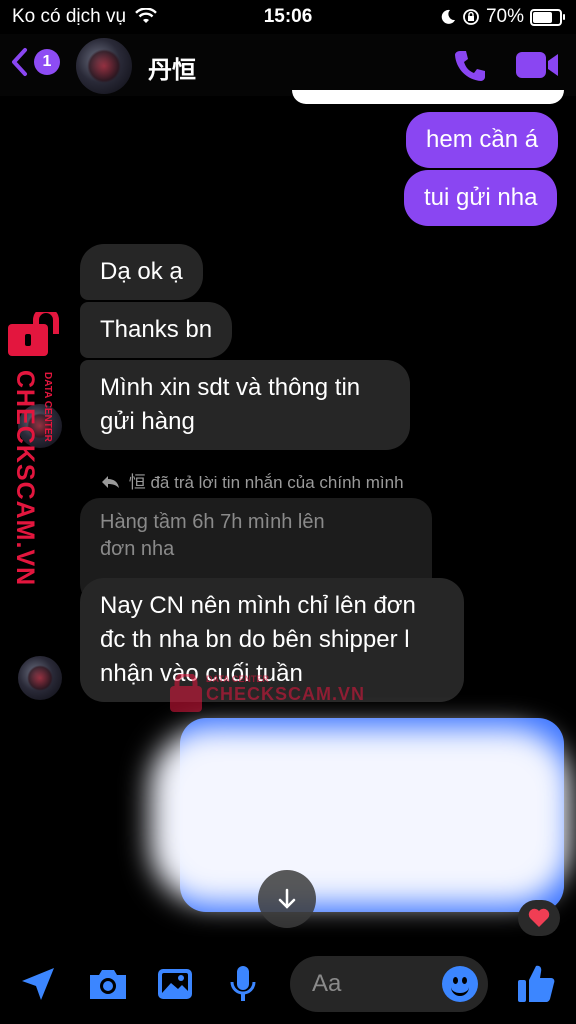 This screenshot has width=576, height=1024. I want to click on arrow-down-icon, so click(287, 898).